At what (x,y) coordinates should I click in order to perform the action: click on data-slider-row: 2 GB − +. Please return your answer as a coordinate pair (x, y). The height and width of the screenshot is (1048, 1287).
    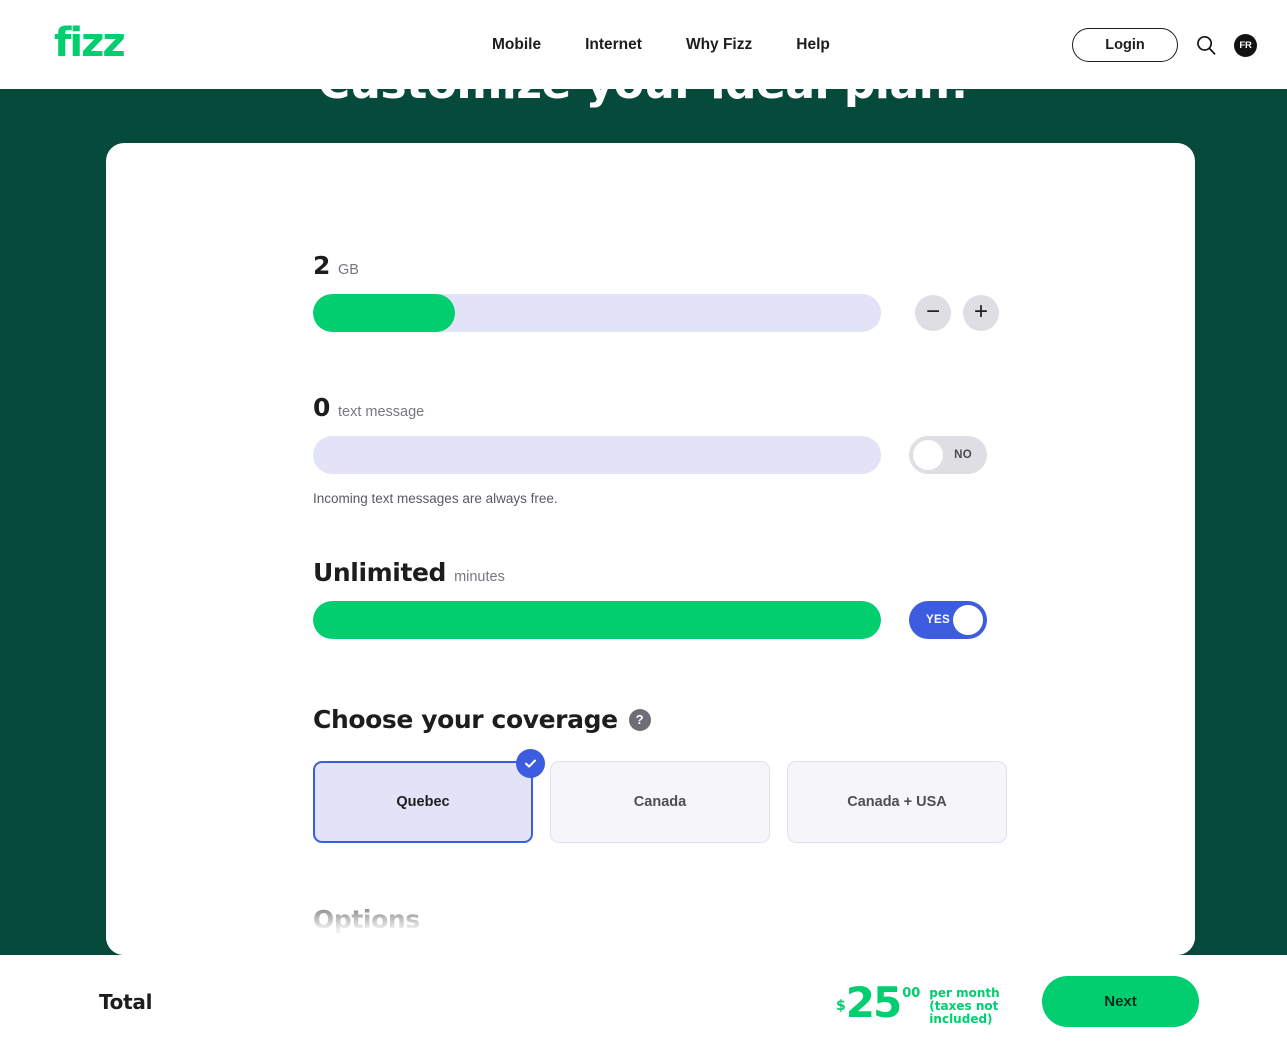
    Looking at the image, I should click on (656, 291).